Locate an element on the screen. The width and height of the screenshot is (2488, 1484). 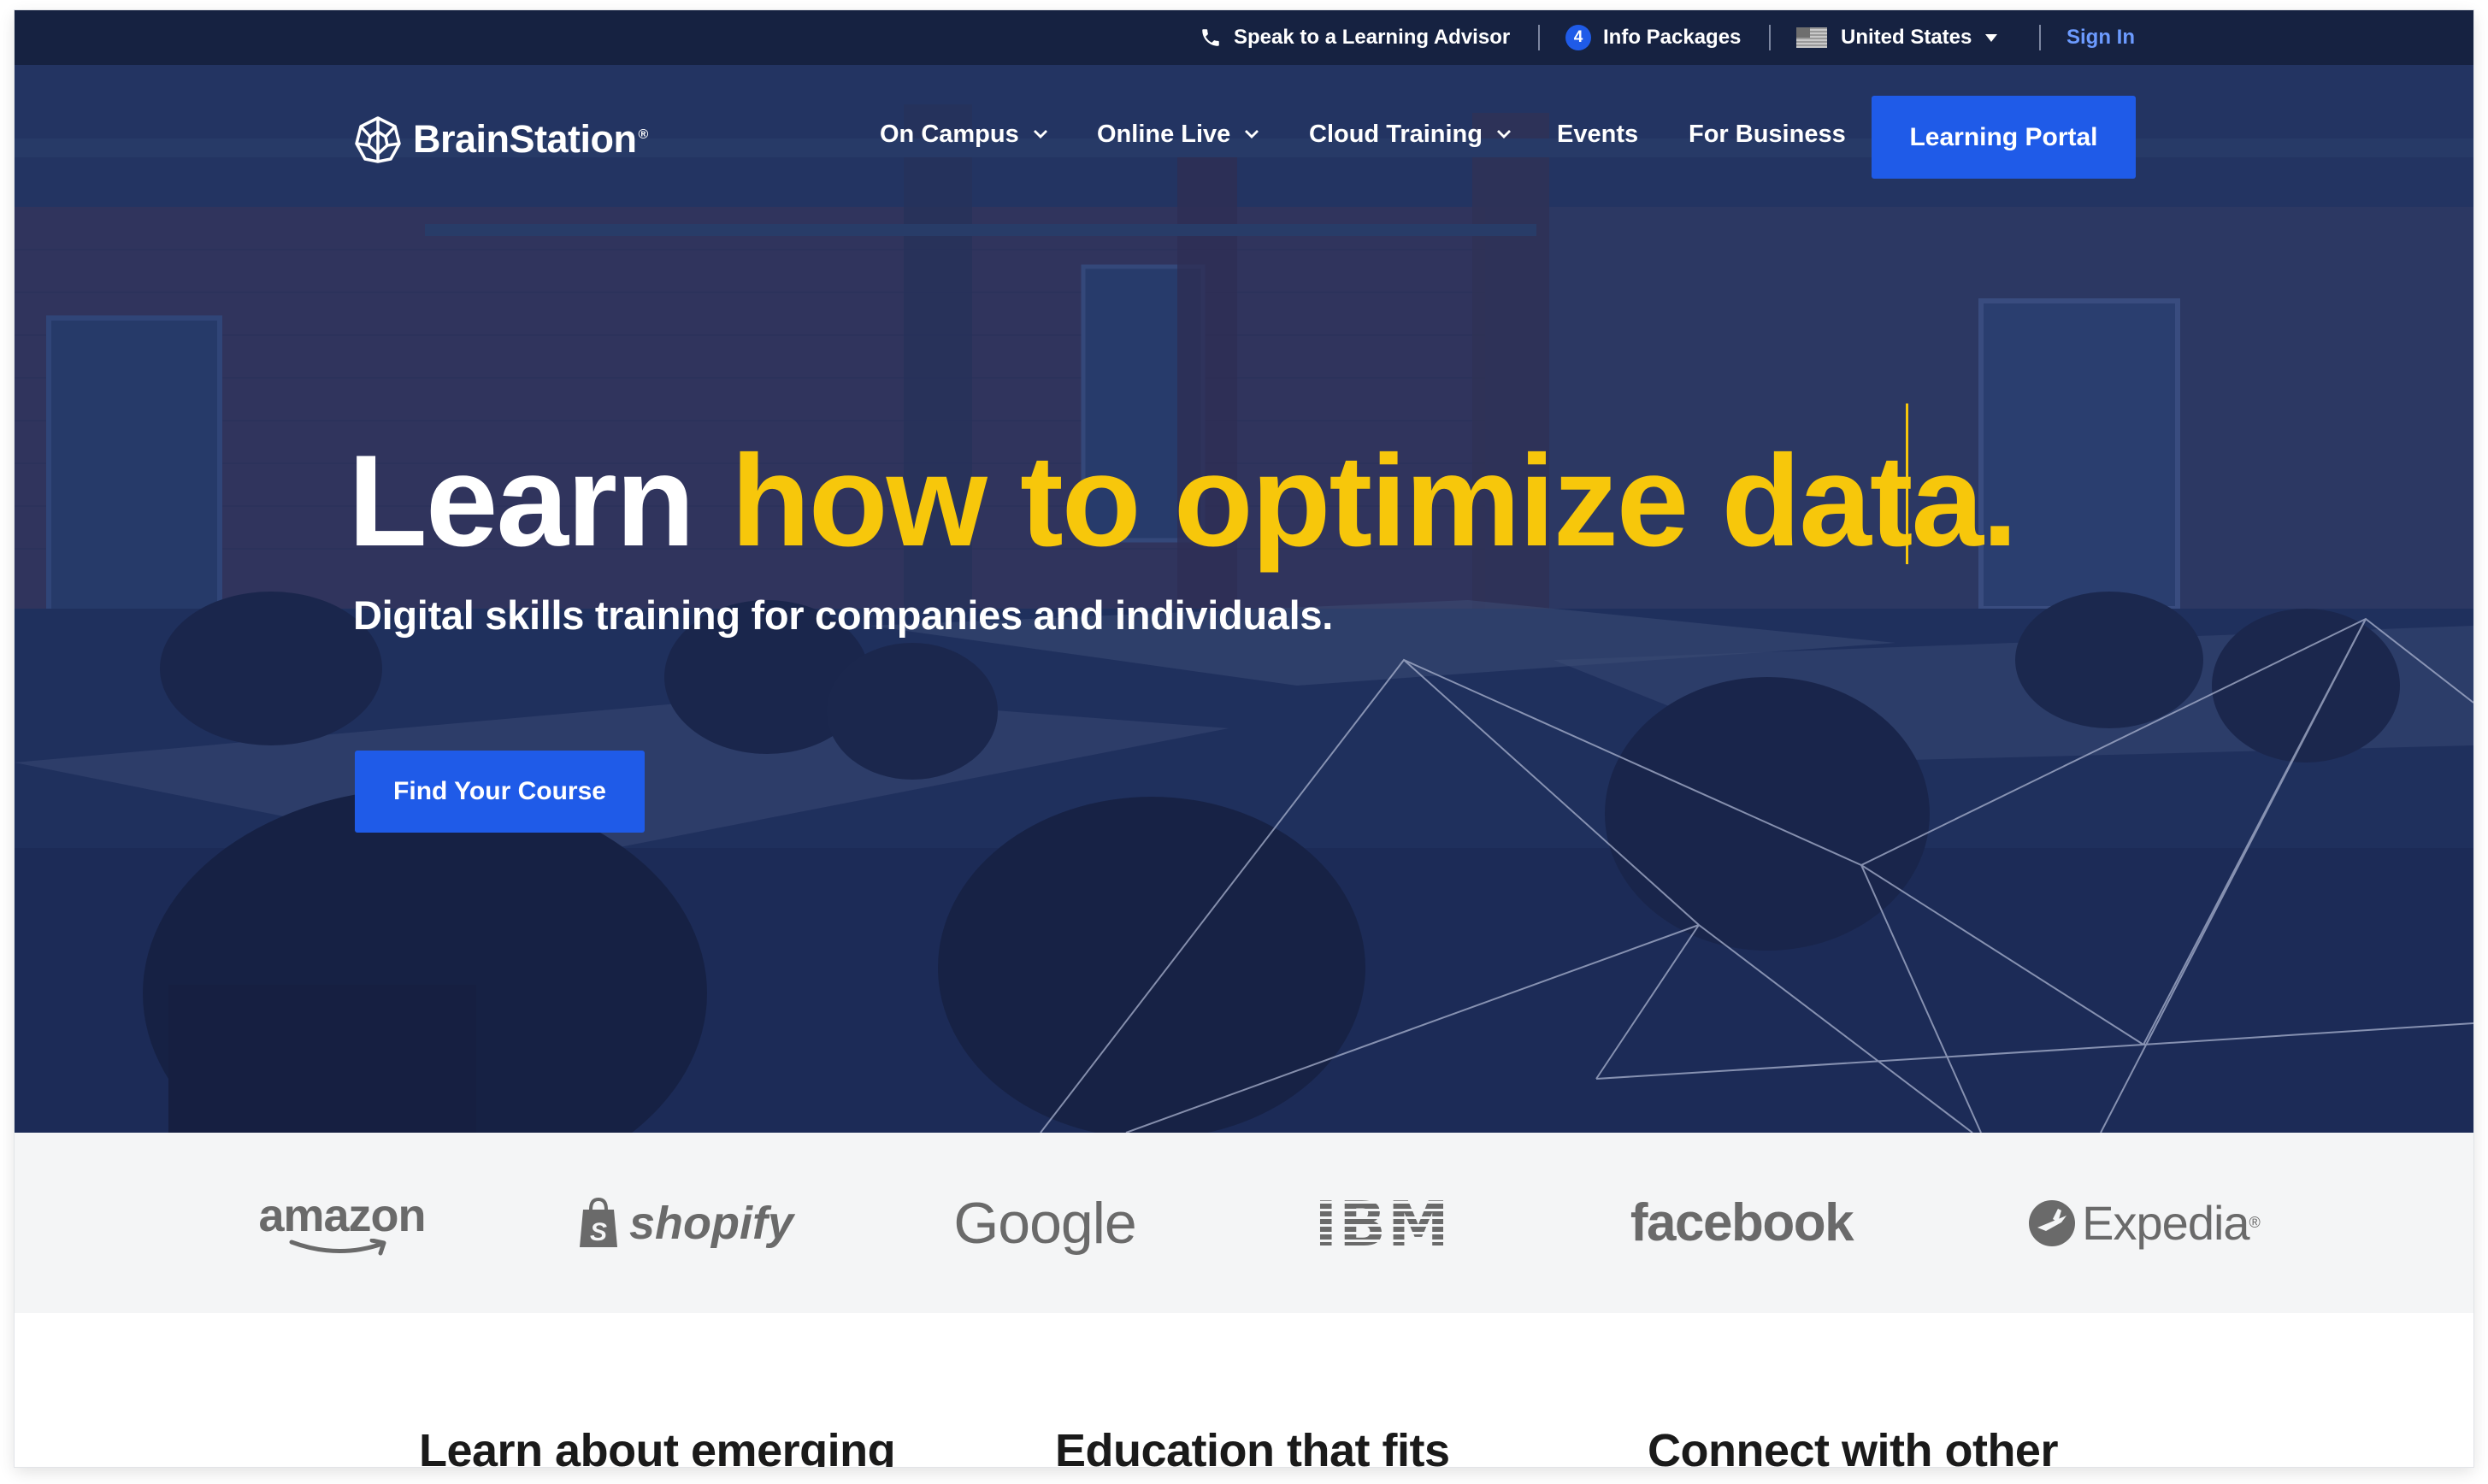
hero-headline: Learn how to optimize data. is located at coordinates (1183, 501).